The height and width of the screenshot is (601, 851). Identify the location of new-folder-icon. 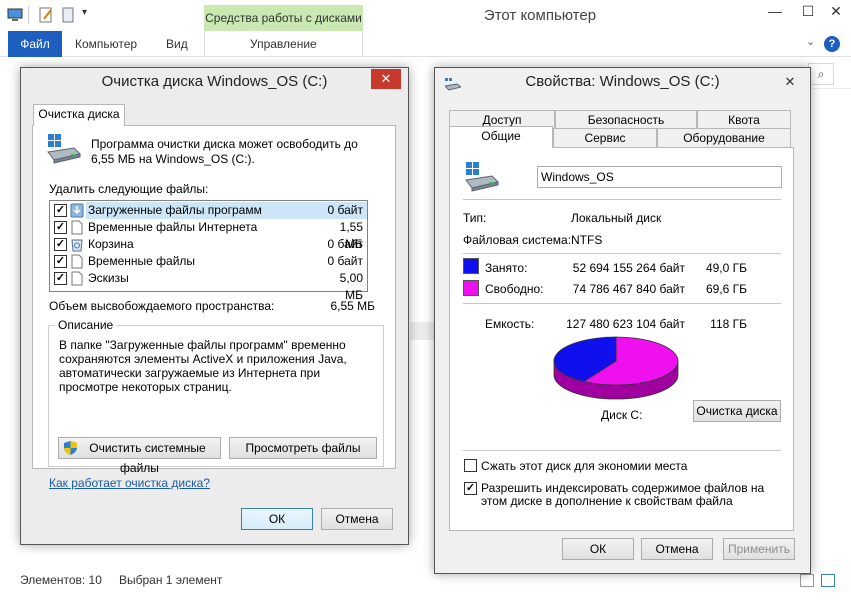
(68, 15).